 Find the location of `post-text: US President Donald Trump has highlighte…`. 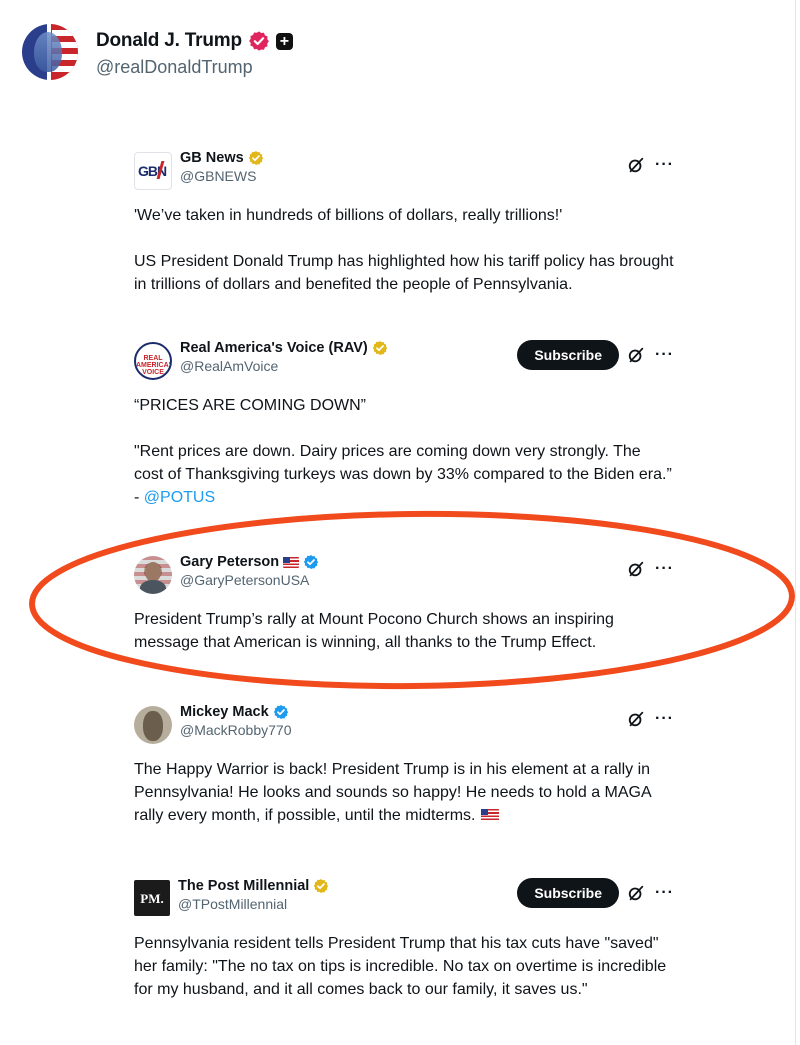

post-text: US President Donald Trump has highlighte… is located at coordinates (404, 273).